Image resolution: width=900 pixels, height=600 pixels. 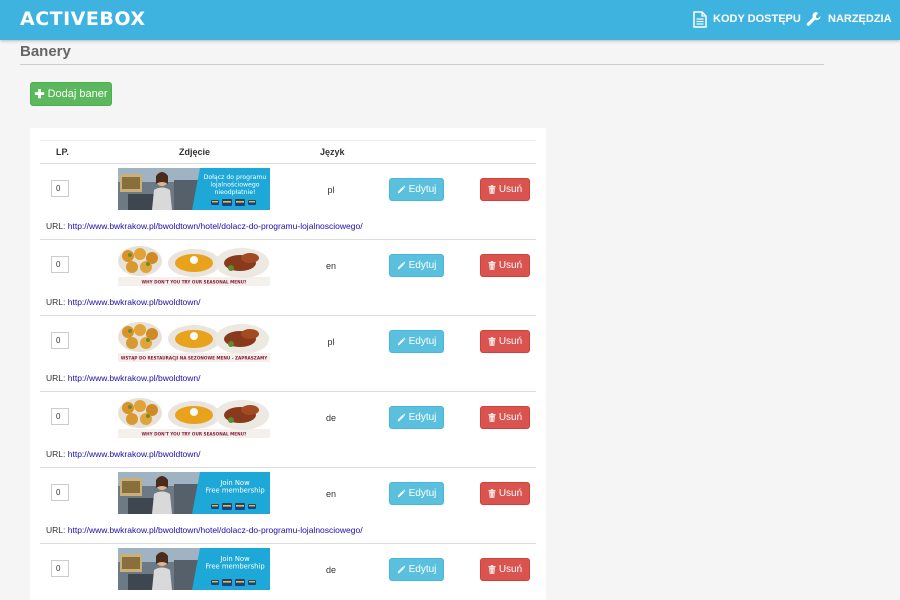 What do you see at coordinates (422, 64) in the screenshot?
I see `title-divider` at bounding box center [422, 64].